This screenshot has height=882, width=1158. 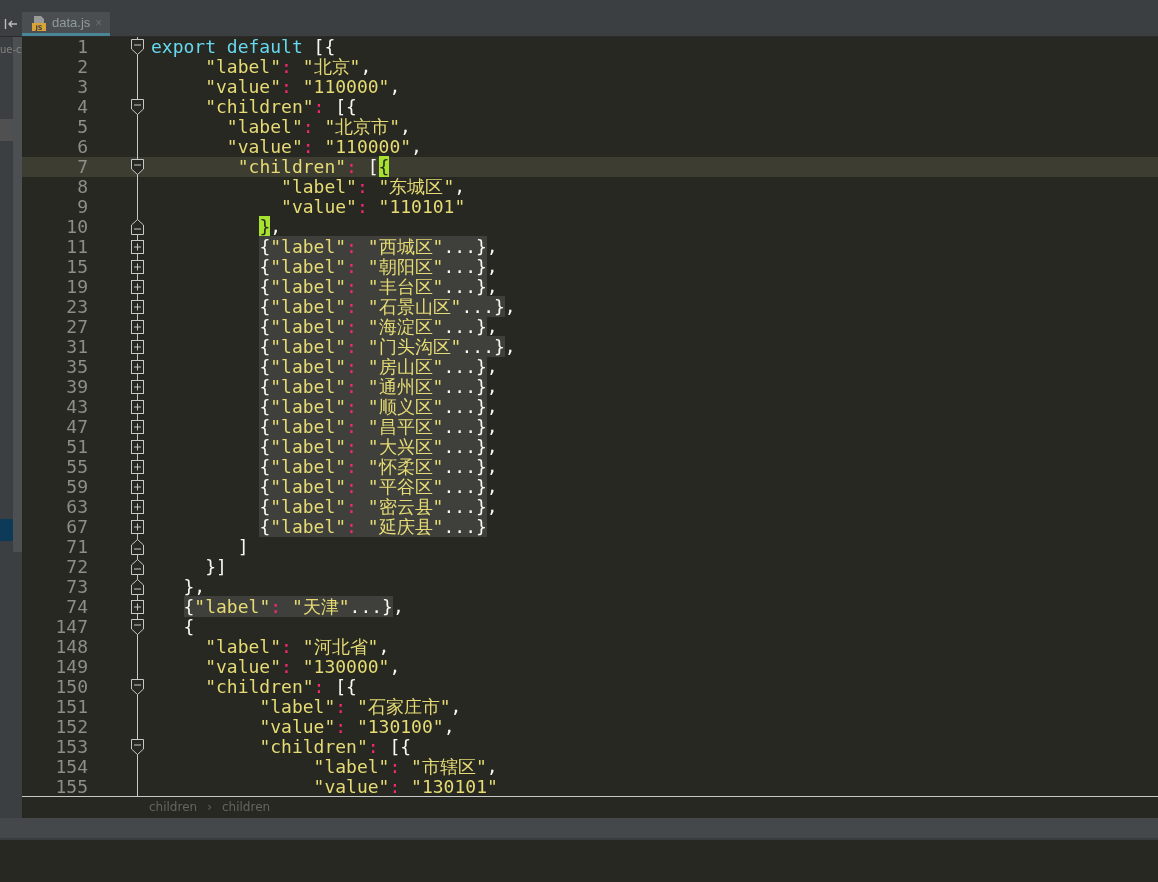 What do you see at coordinates (71, 667) in the screenshot?
I see `line-number: 149` at bounding box center [71, 667].